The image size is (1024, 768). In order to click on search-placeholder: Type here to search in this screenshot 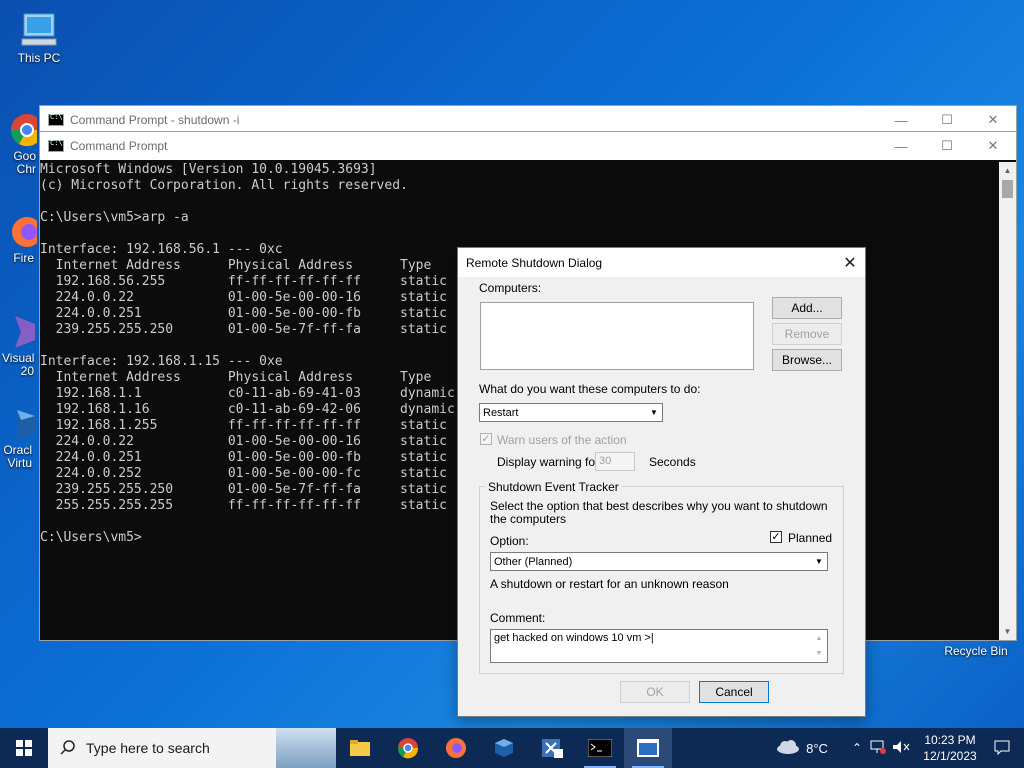, I will do `click(148, 748)`.